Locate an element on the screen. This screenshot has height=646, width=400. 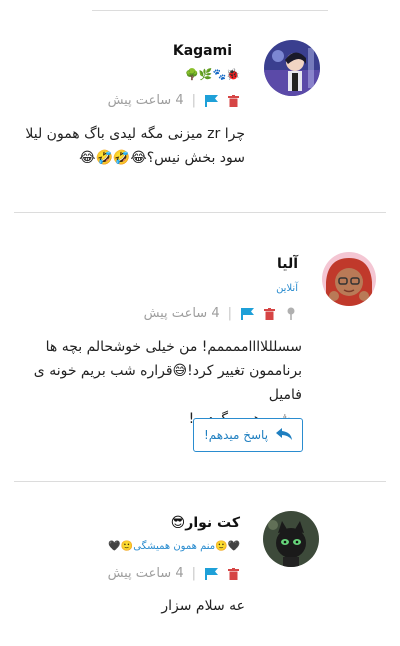
trash-icon is located at coordinates (233, 574).